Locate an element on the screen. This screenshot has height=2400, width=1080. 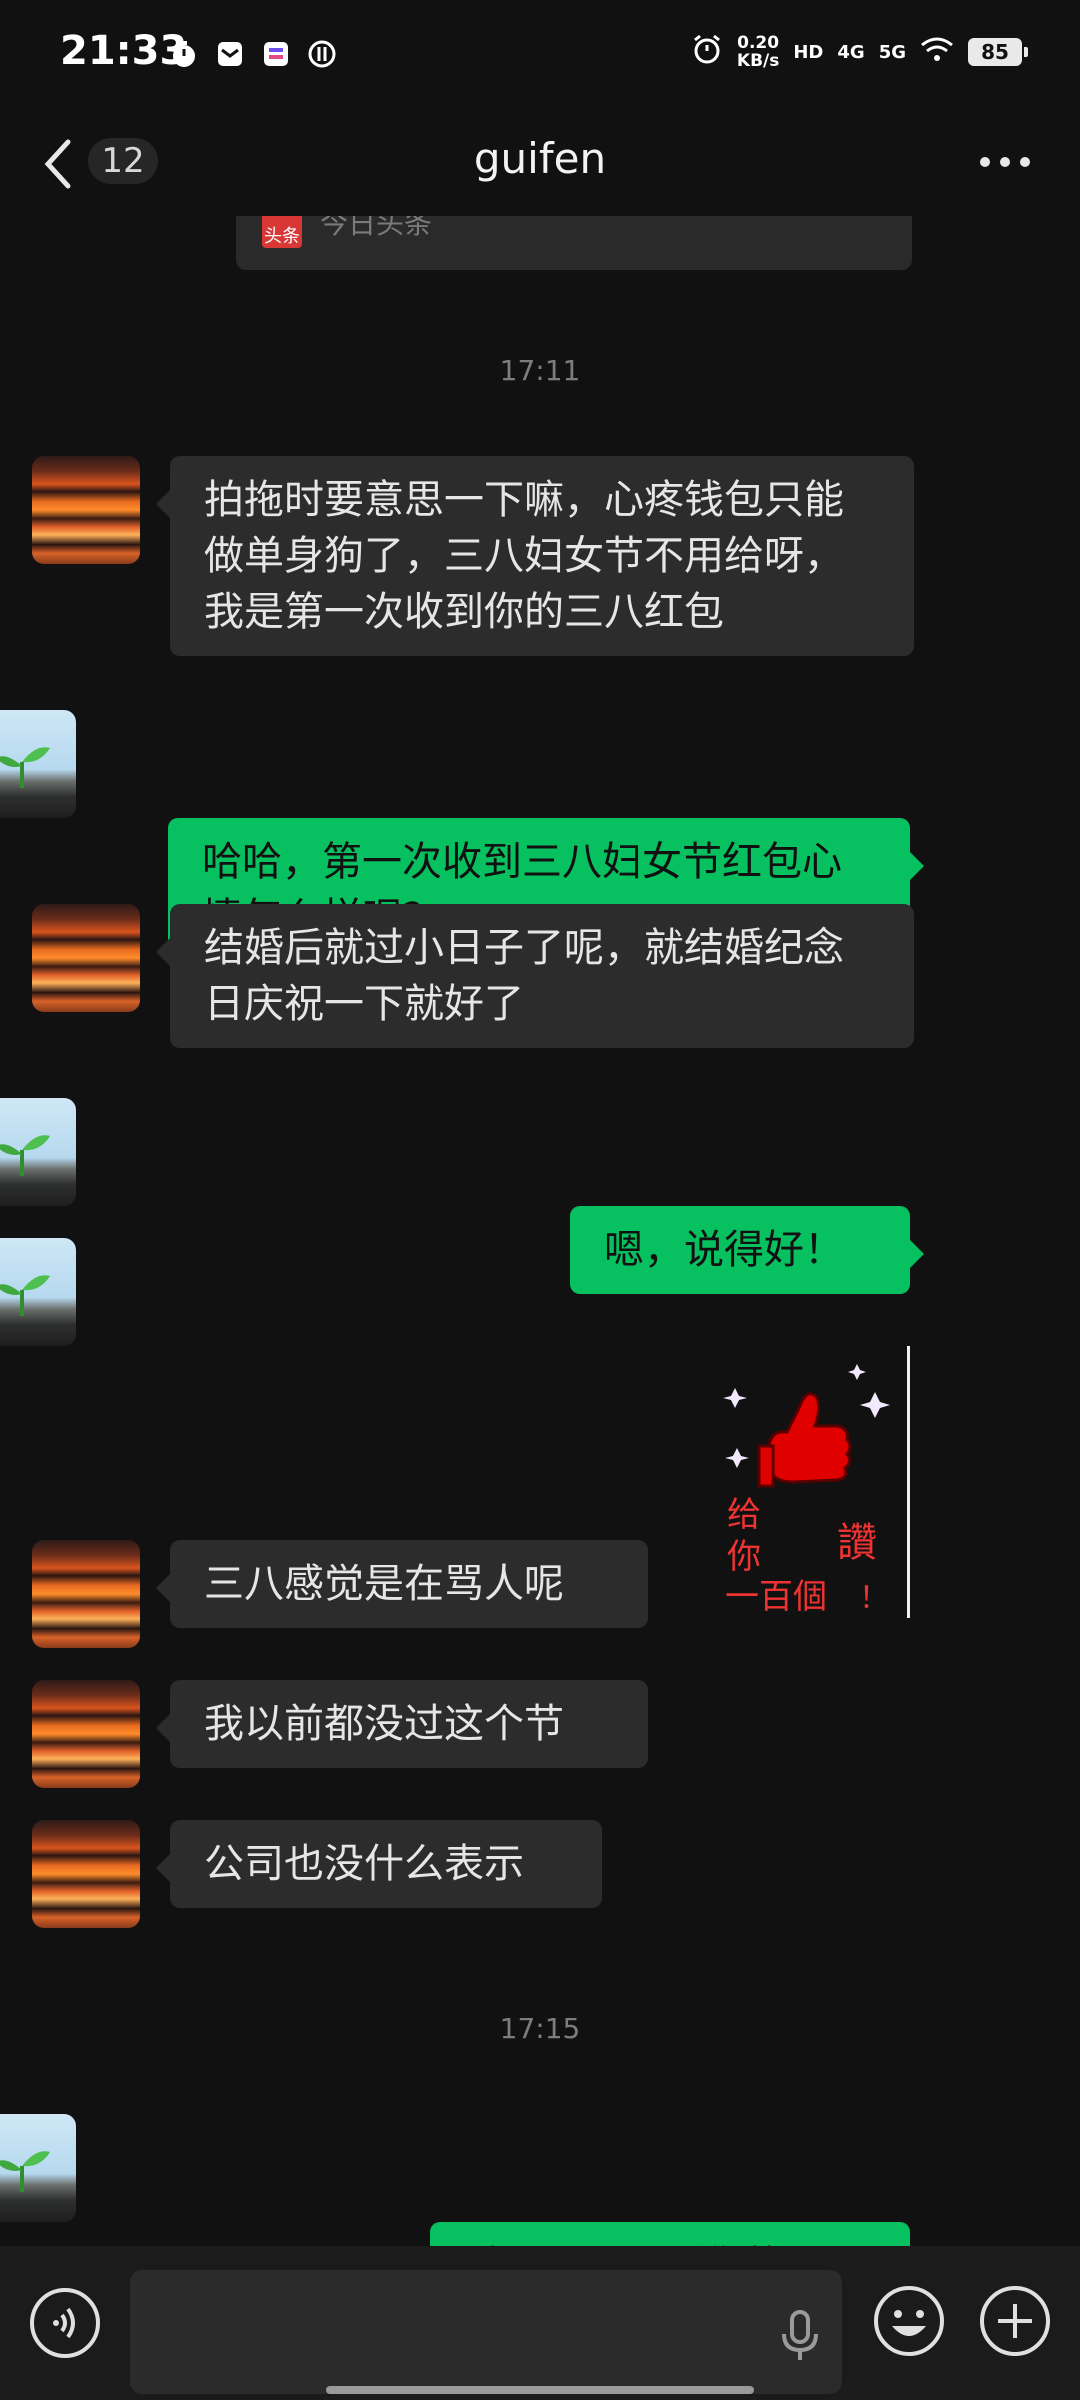
message-row: 嗯，说得好！ is located at coordinates (540, 1196).